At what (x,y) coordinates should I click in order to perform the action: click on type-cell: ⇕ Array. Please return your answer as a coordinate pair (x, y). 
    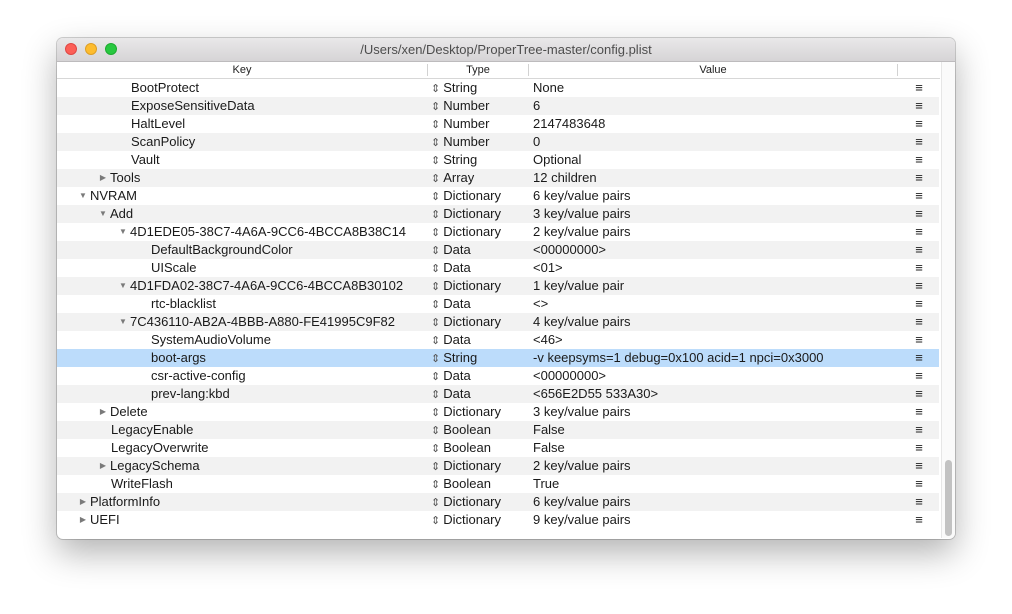
    Looking at the image, I should click on (479, 178).